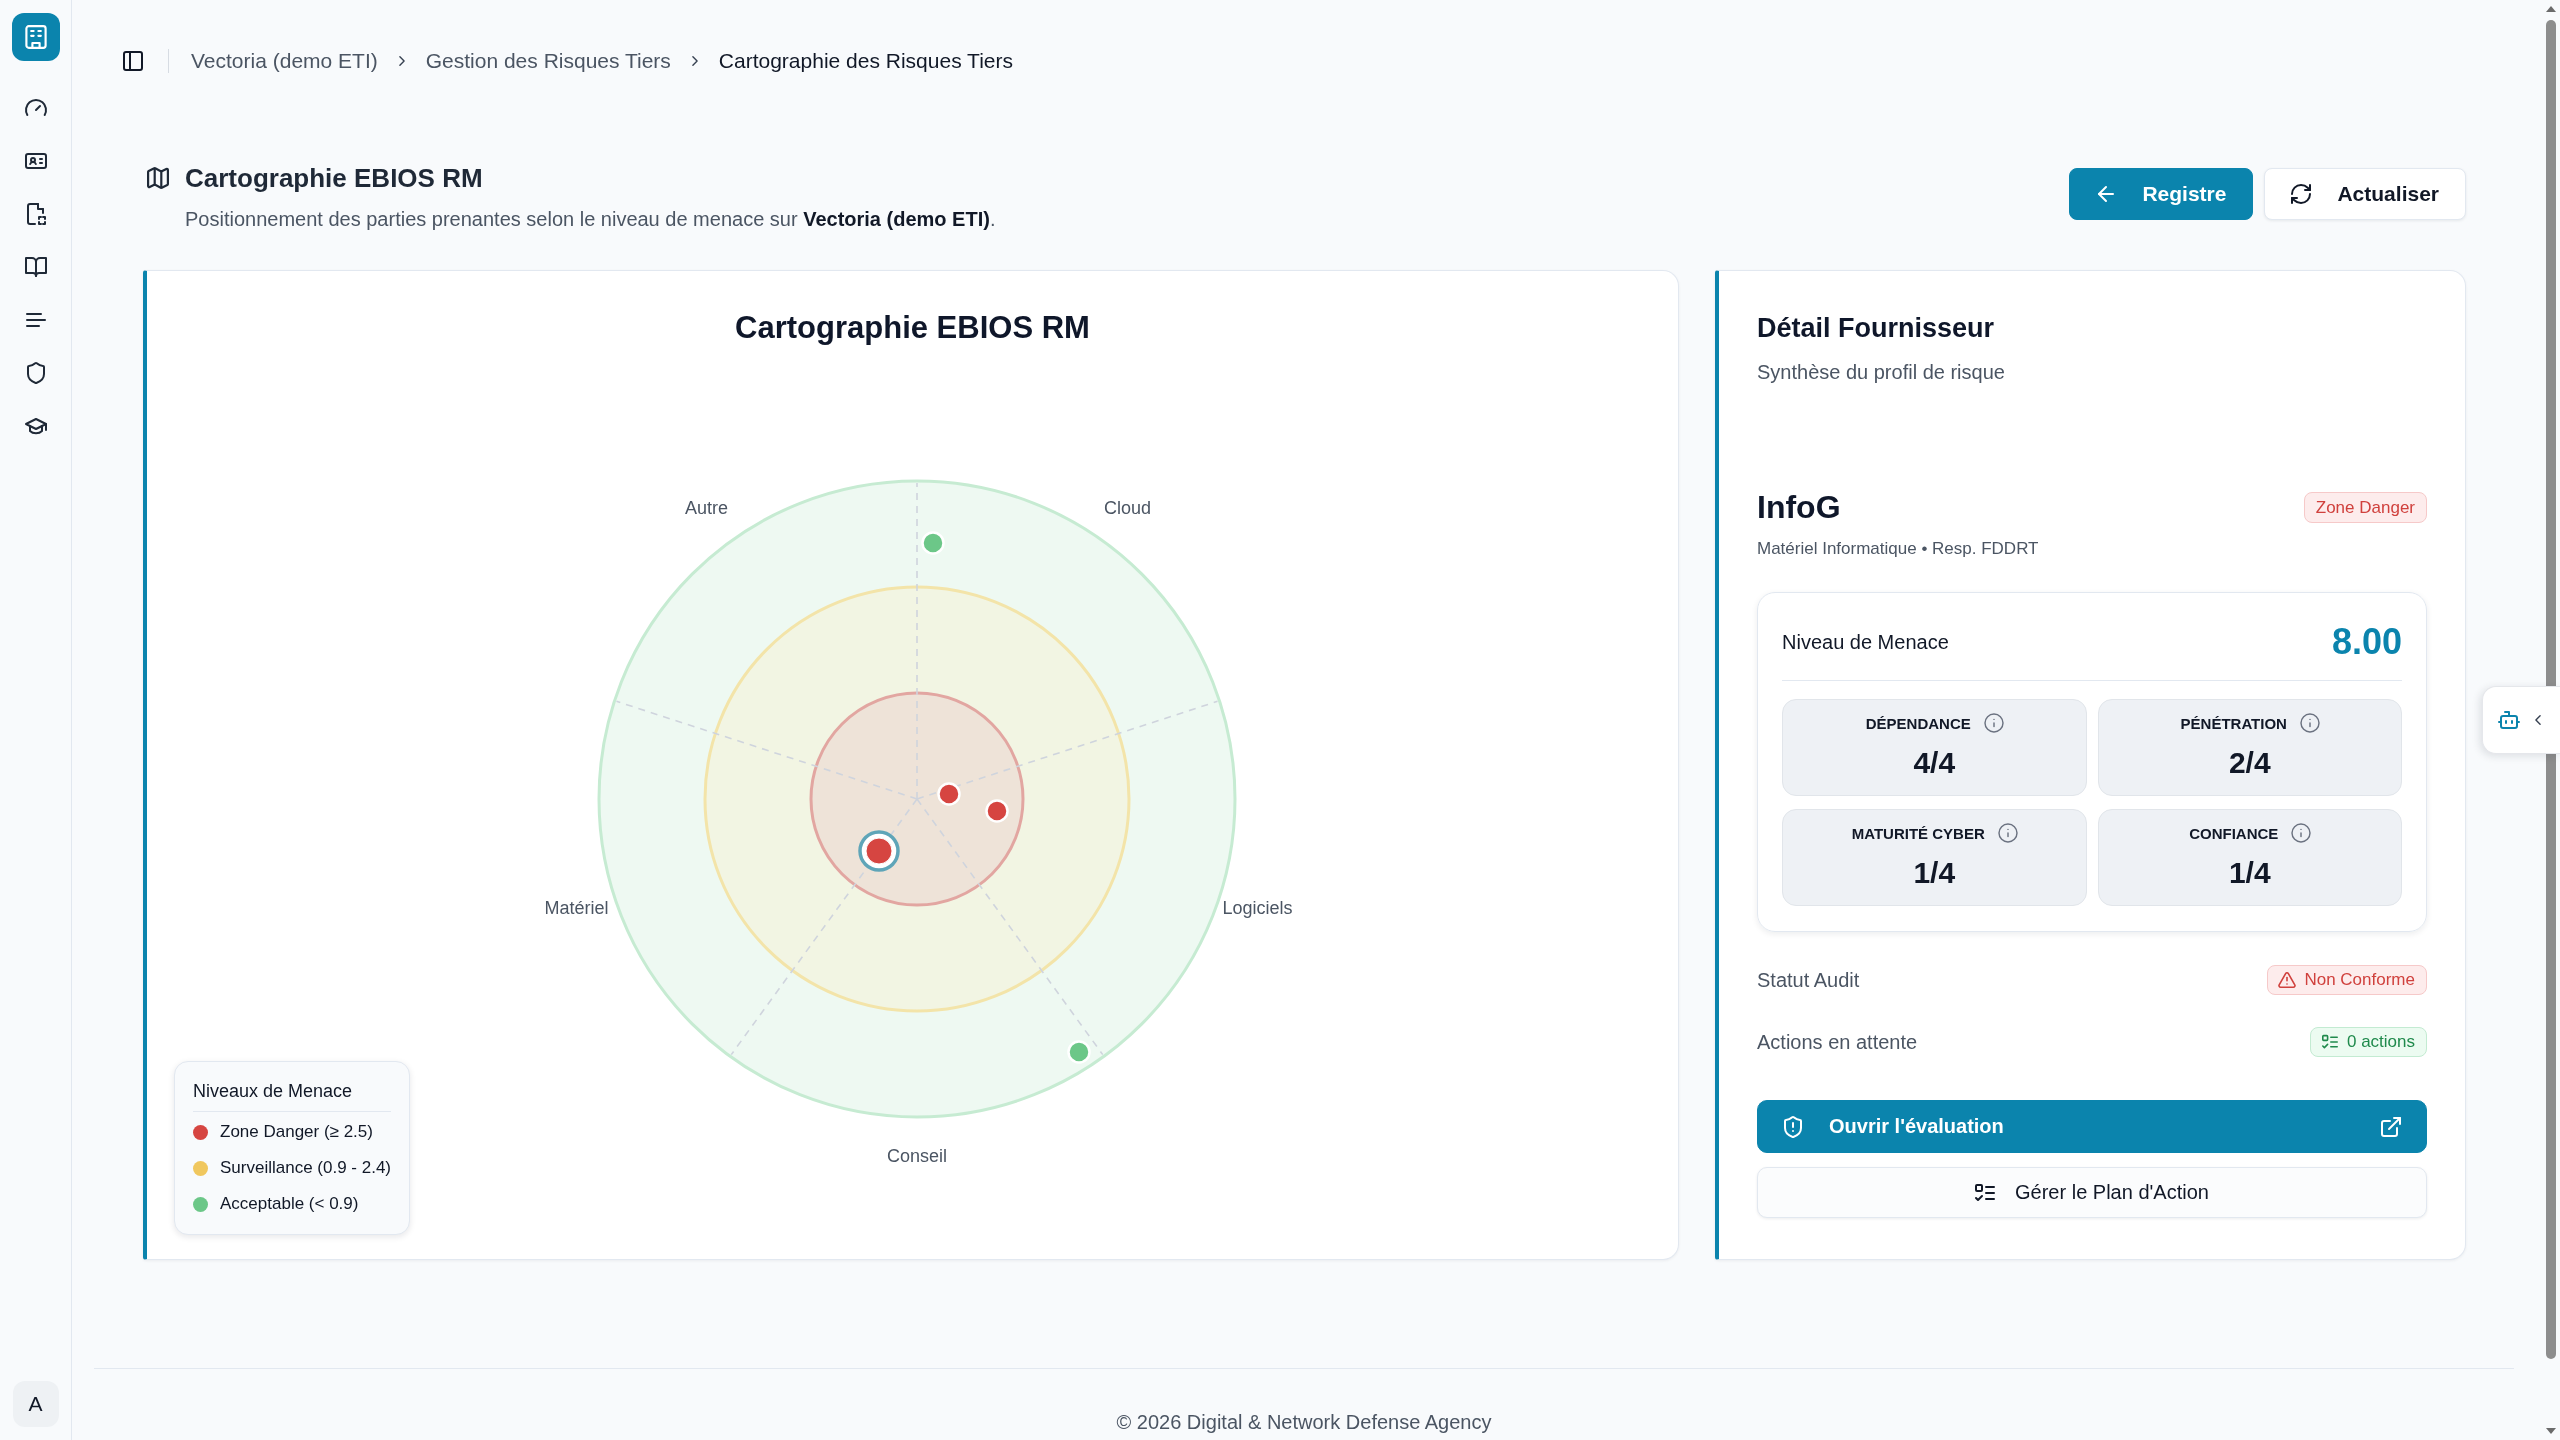 This screenshot has height=1440, width=2560. What do you see at coordinates (1881, 372) in the screenshot?
I see `panel-subtitle: Synthèse du profil de risque` at bounding box center [1881, 372].